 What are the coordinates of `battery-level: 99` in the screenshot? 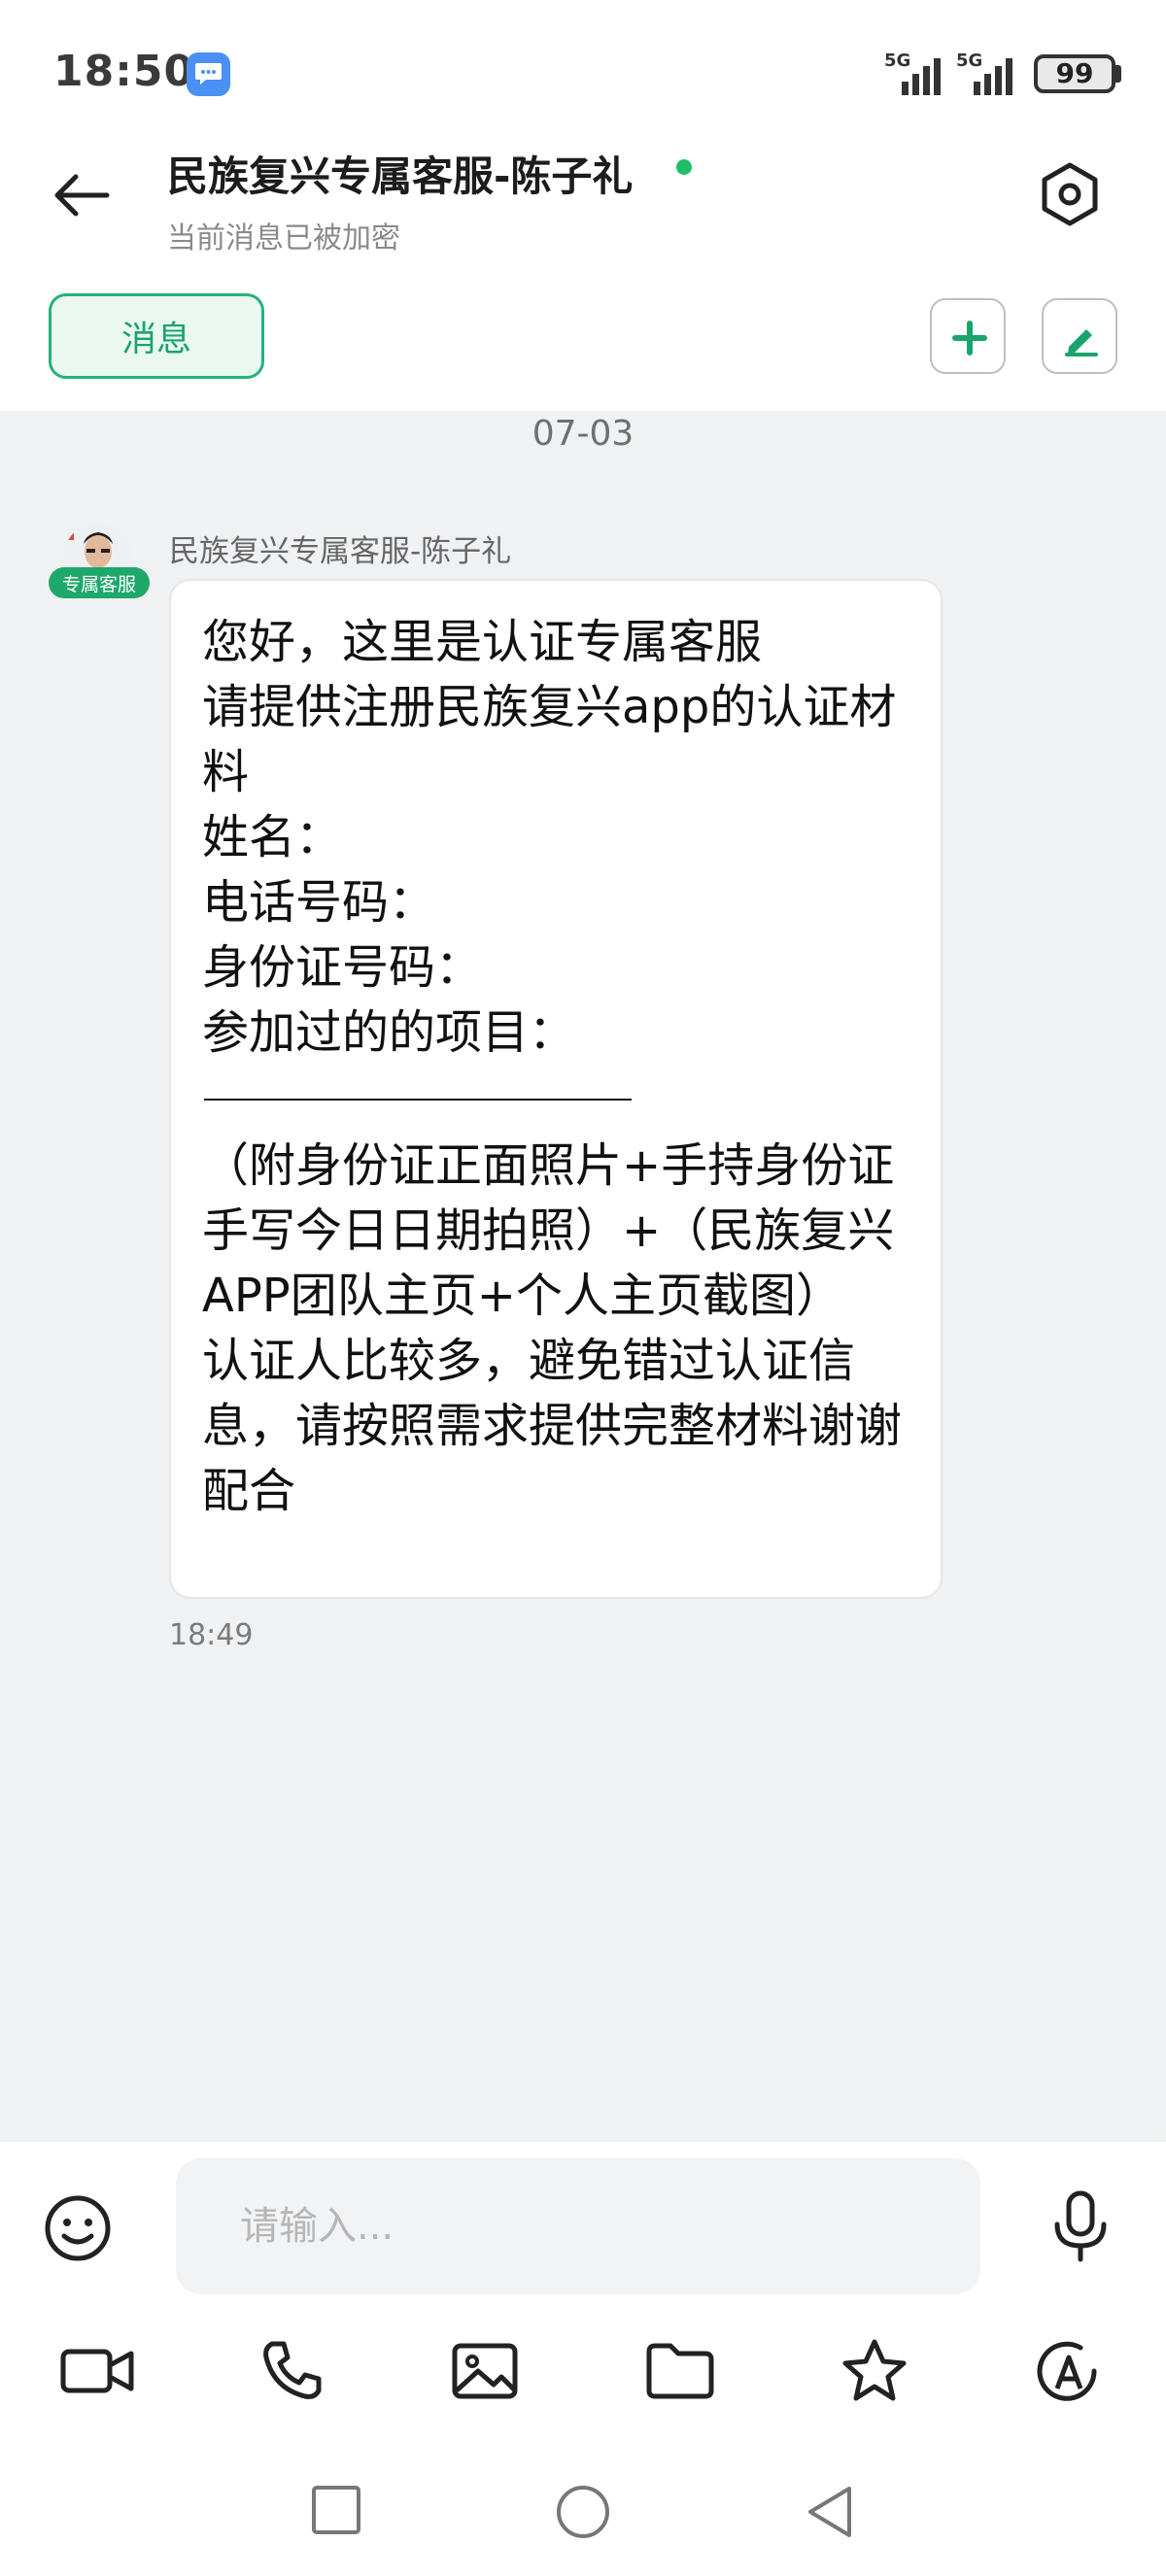 It's located at (1074, 73).